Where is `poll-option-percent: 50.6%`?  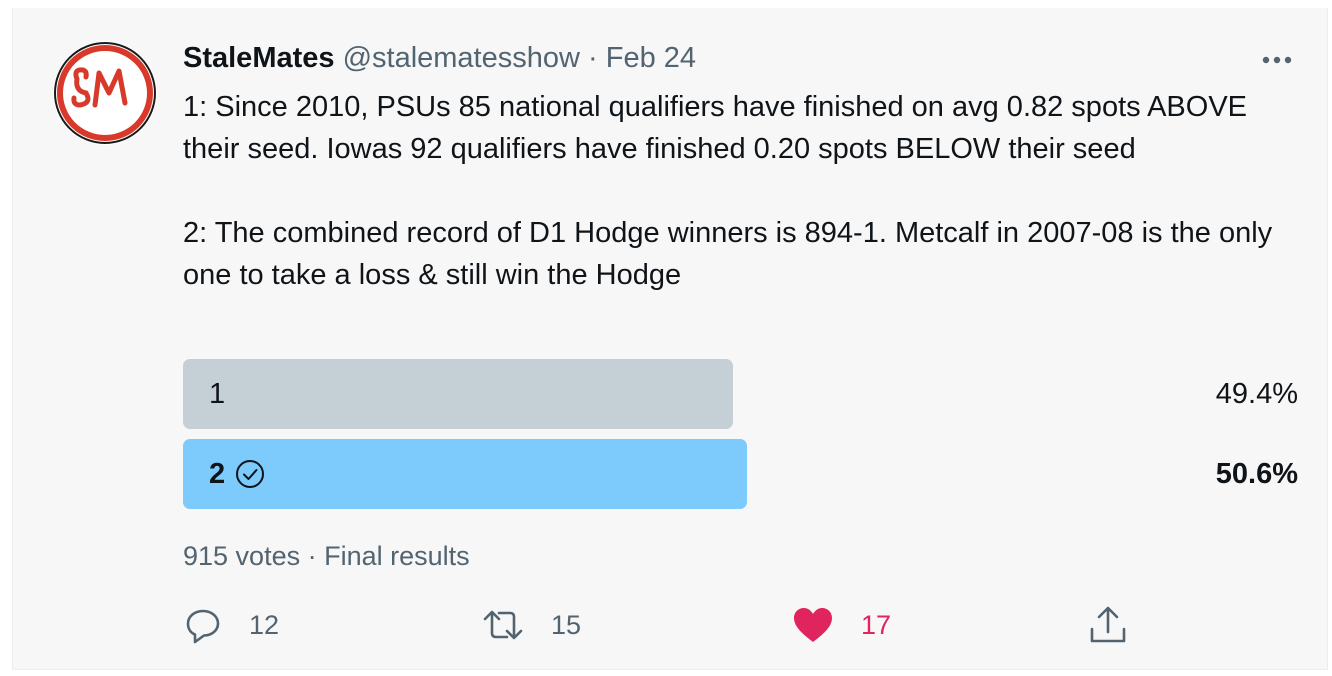
poll-option-percent: 50.6% is located at coordinates (1256, 474).